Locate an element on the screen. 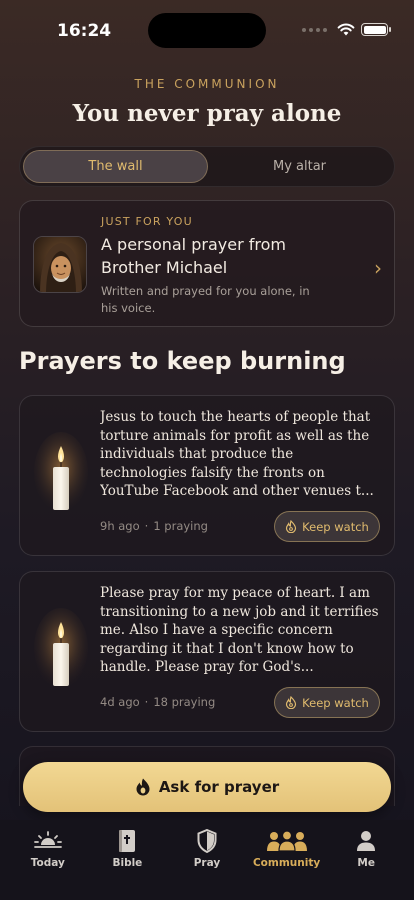  ask-for-prayer-button: Ask for prayer is located at coordinates (207, 787).